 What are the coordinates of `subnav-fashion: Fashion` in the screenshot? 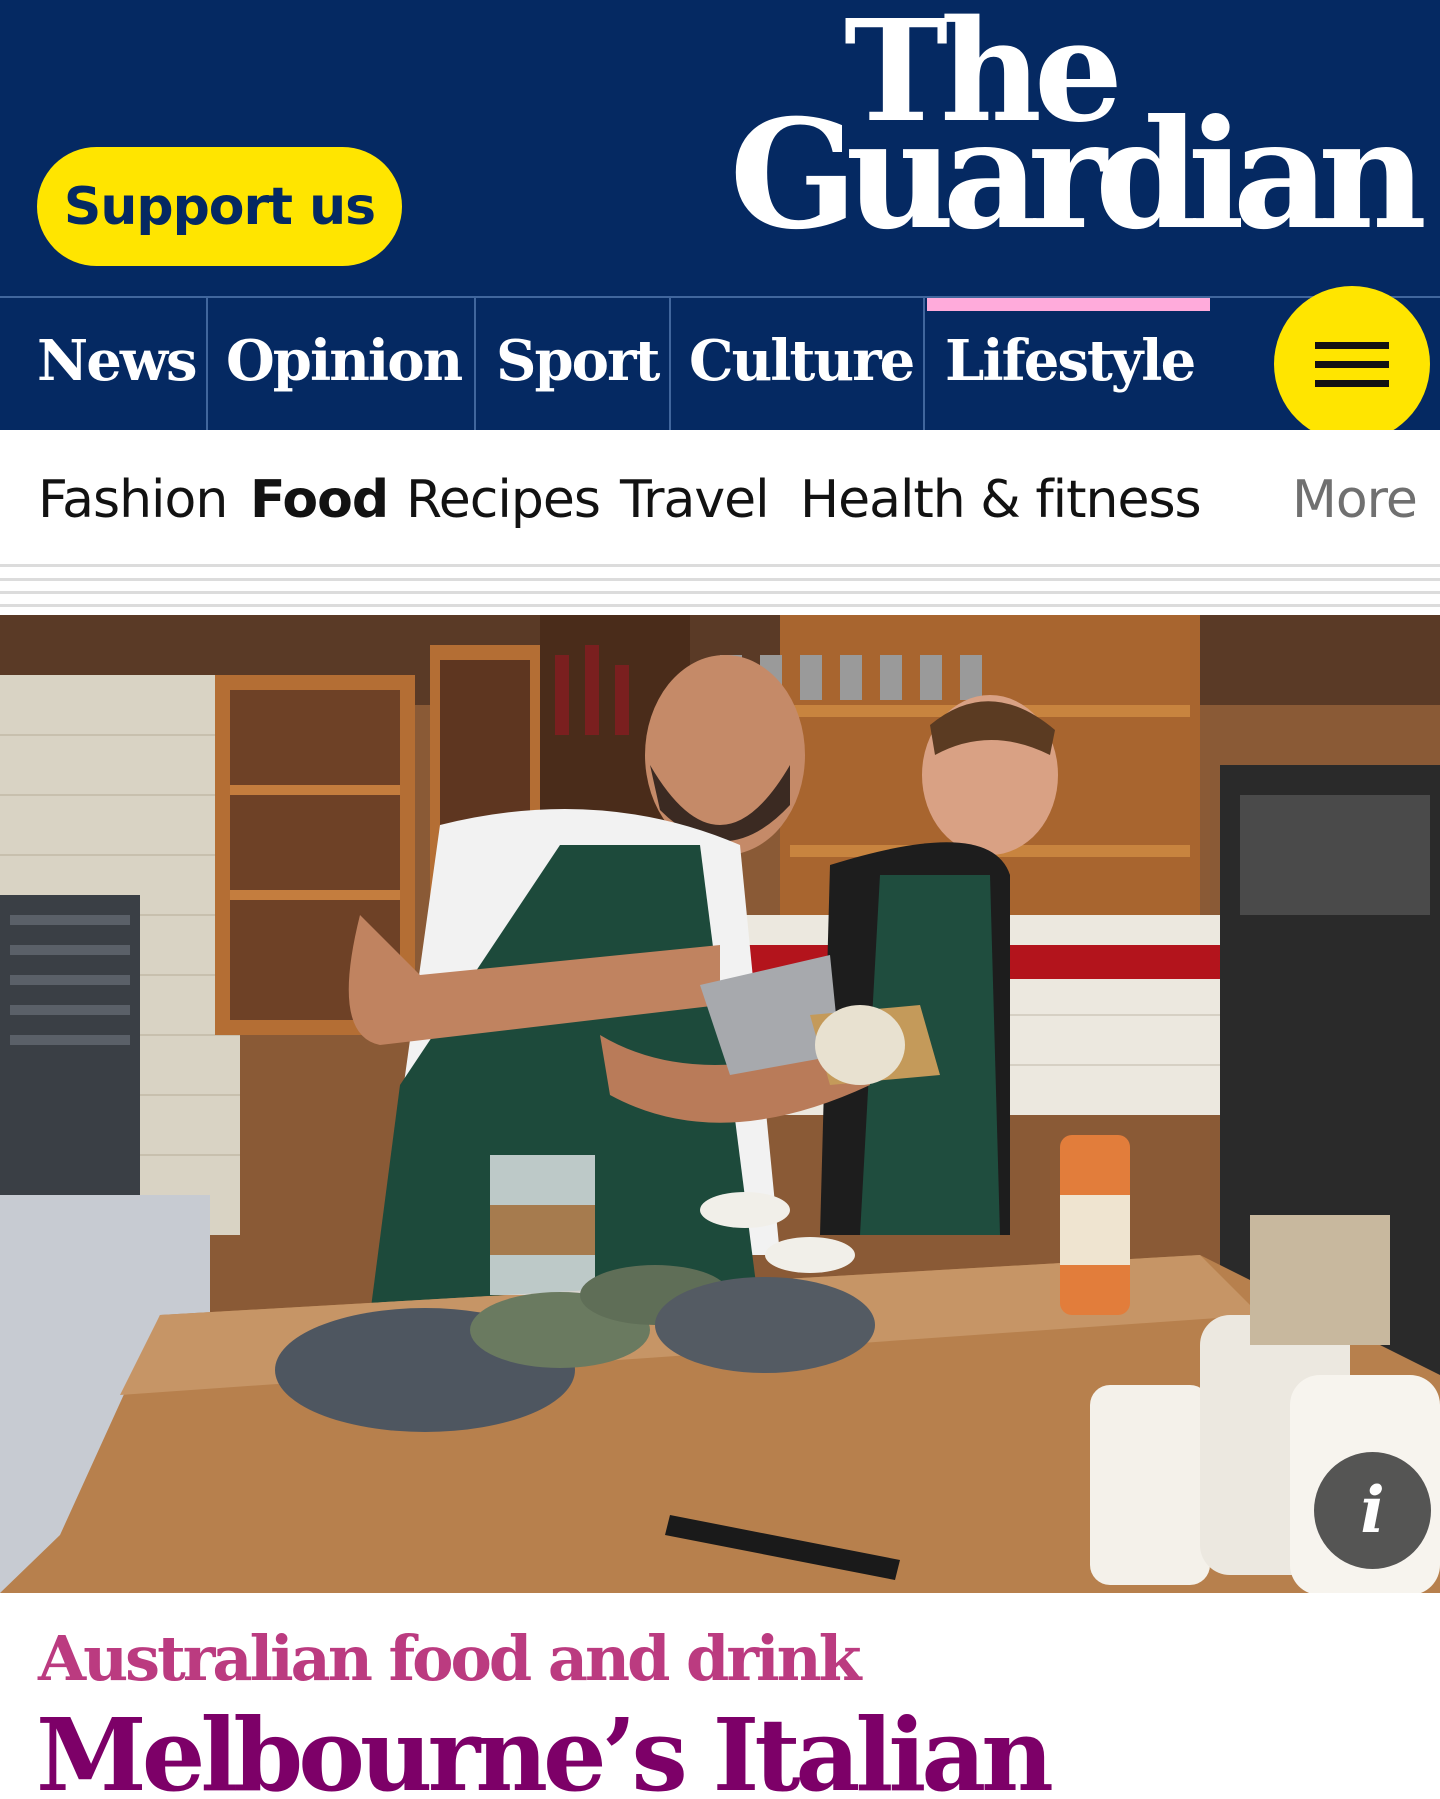 It's located at (133, 500).